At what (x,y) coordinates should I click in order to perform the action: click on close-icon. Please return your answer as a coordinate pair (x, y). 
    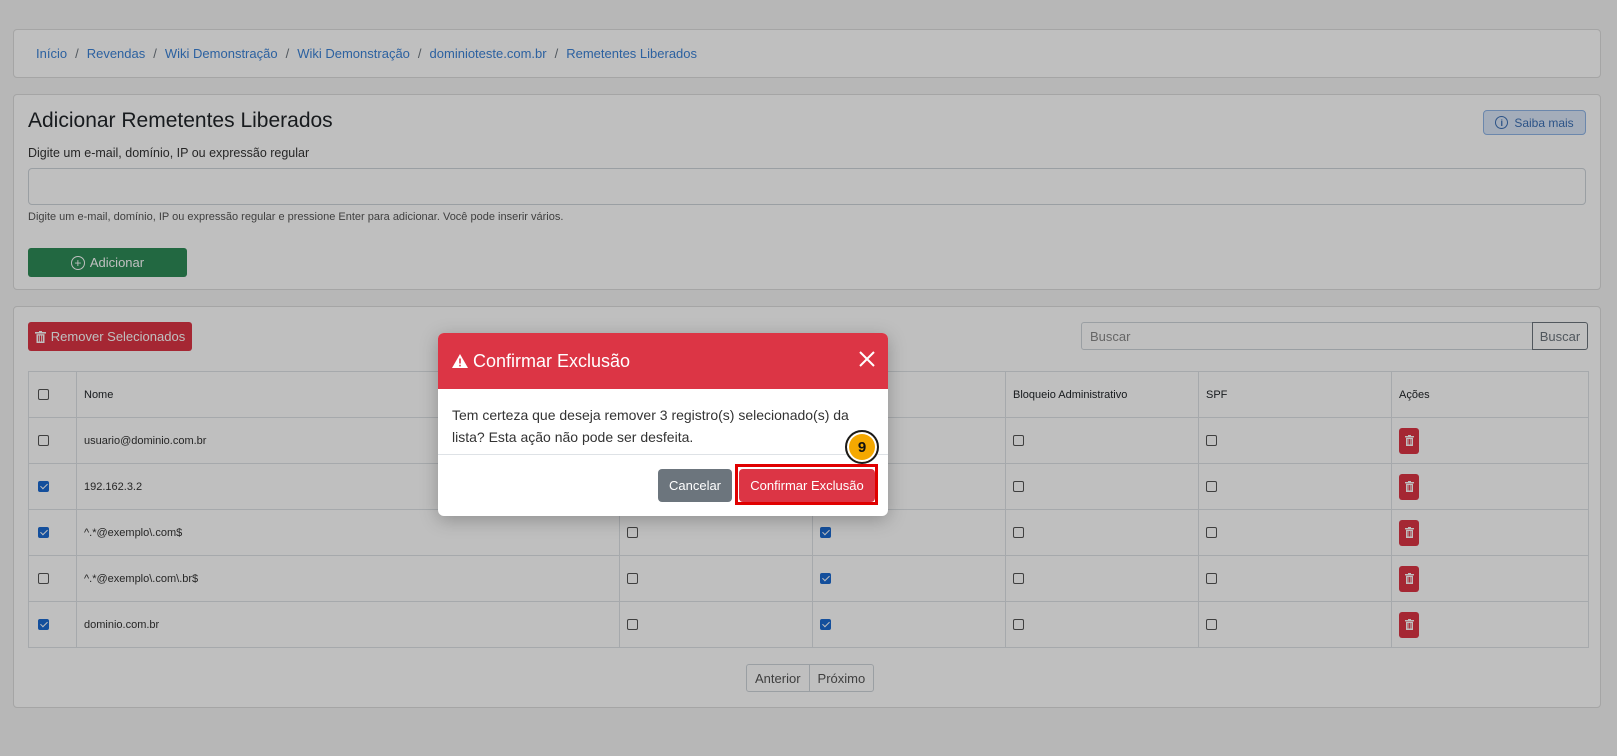
    Looking at the image, I should click on (867, 359).